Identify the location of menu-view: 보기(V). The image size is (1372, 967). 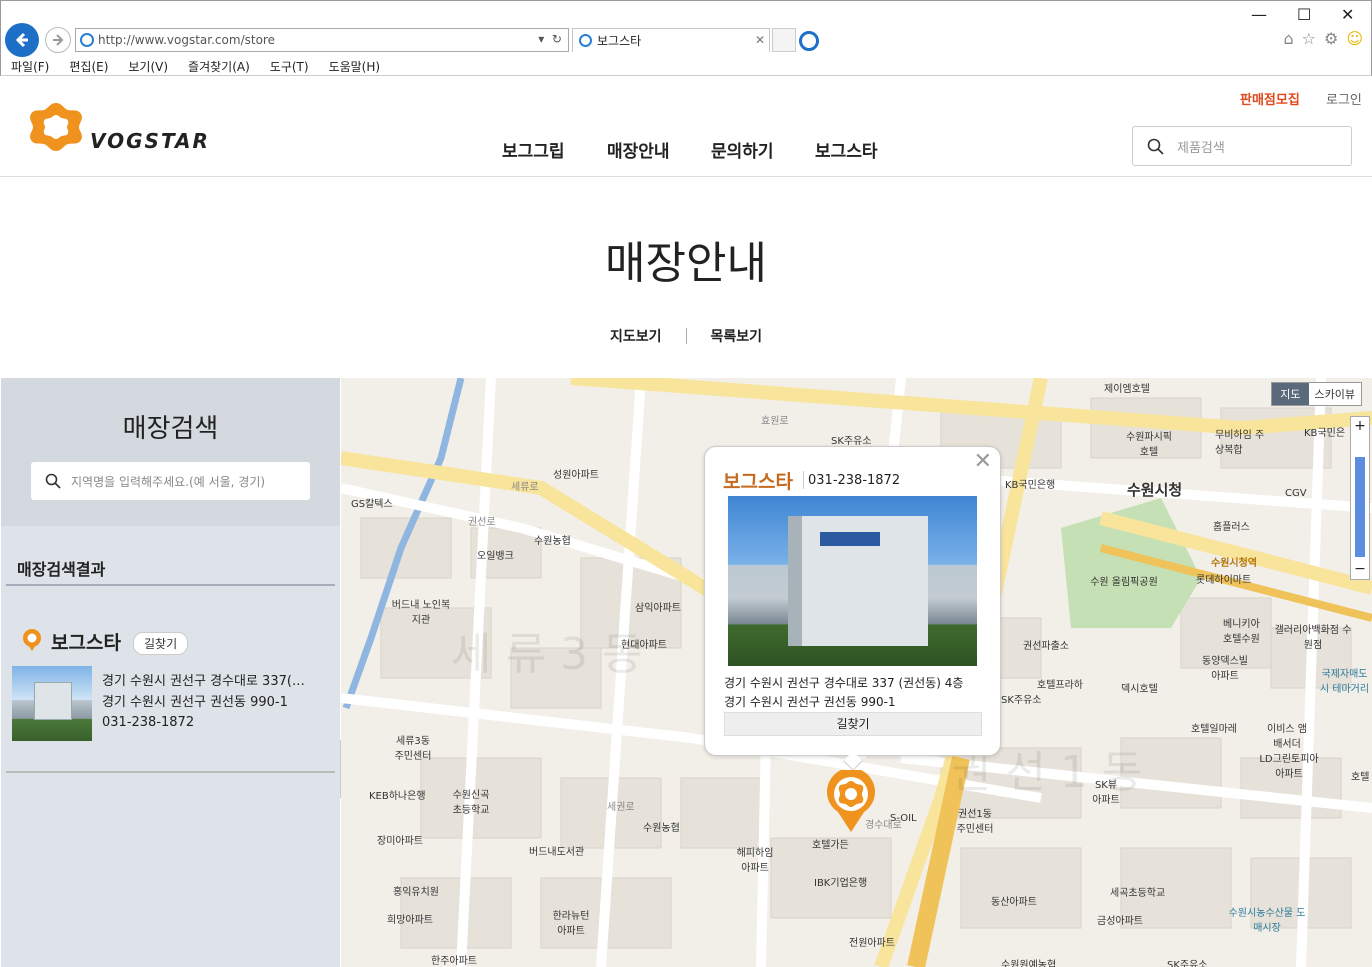
(148, 66).